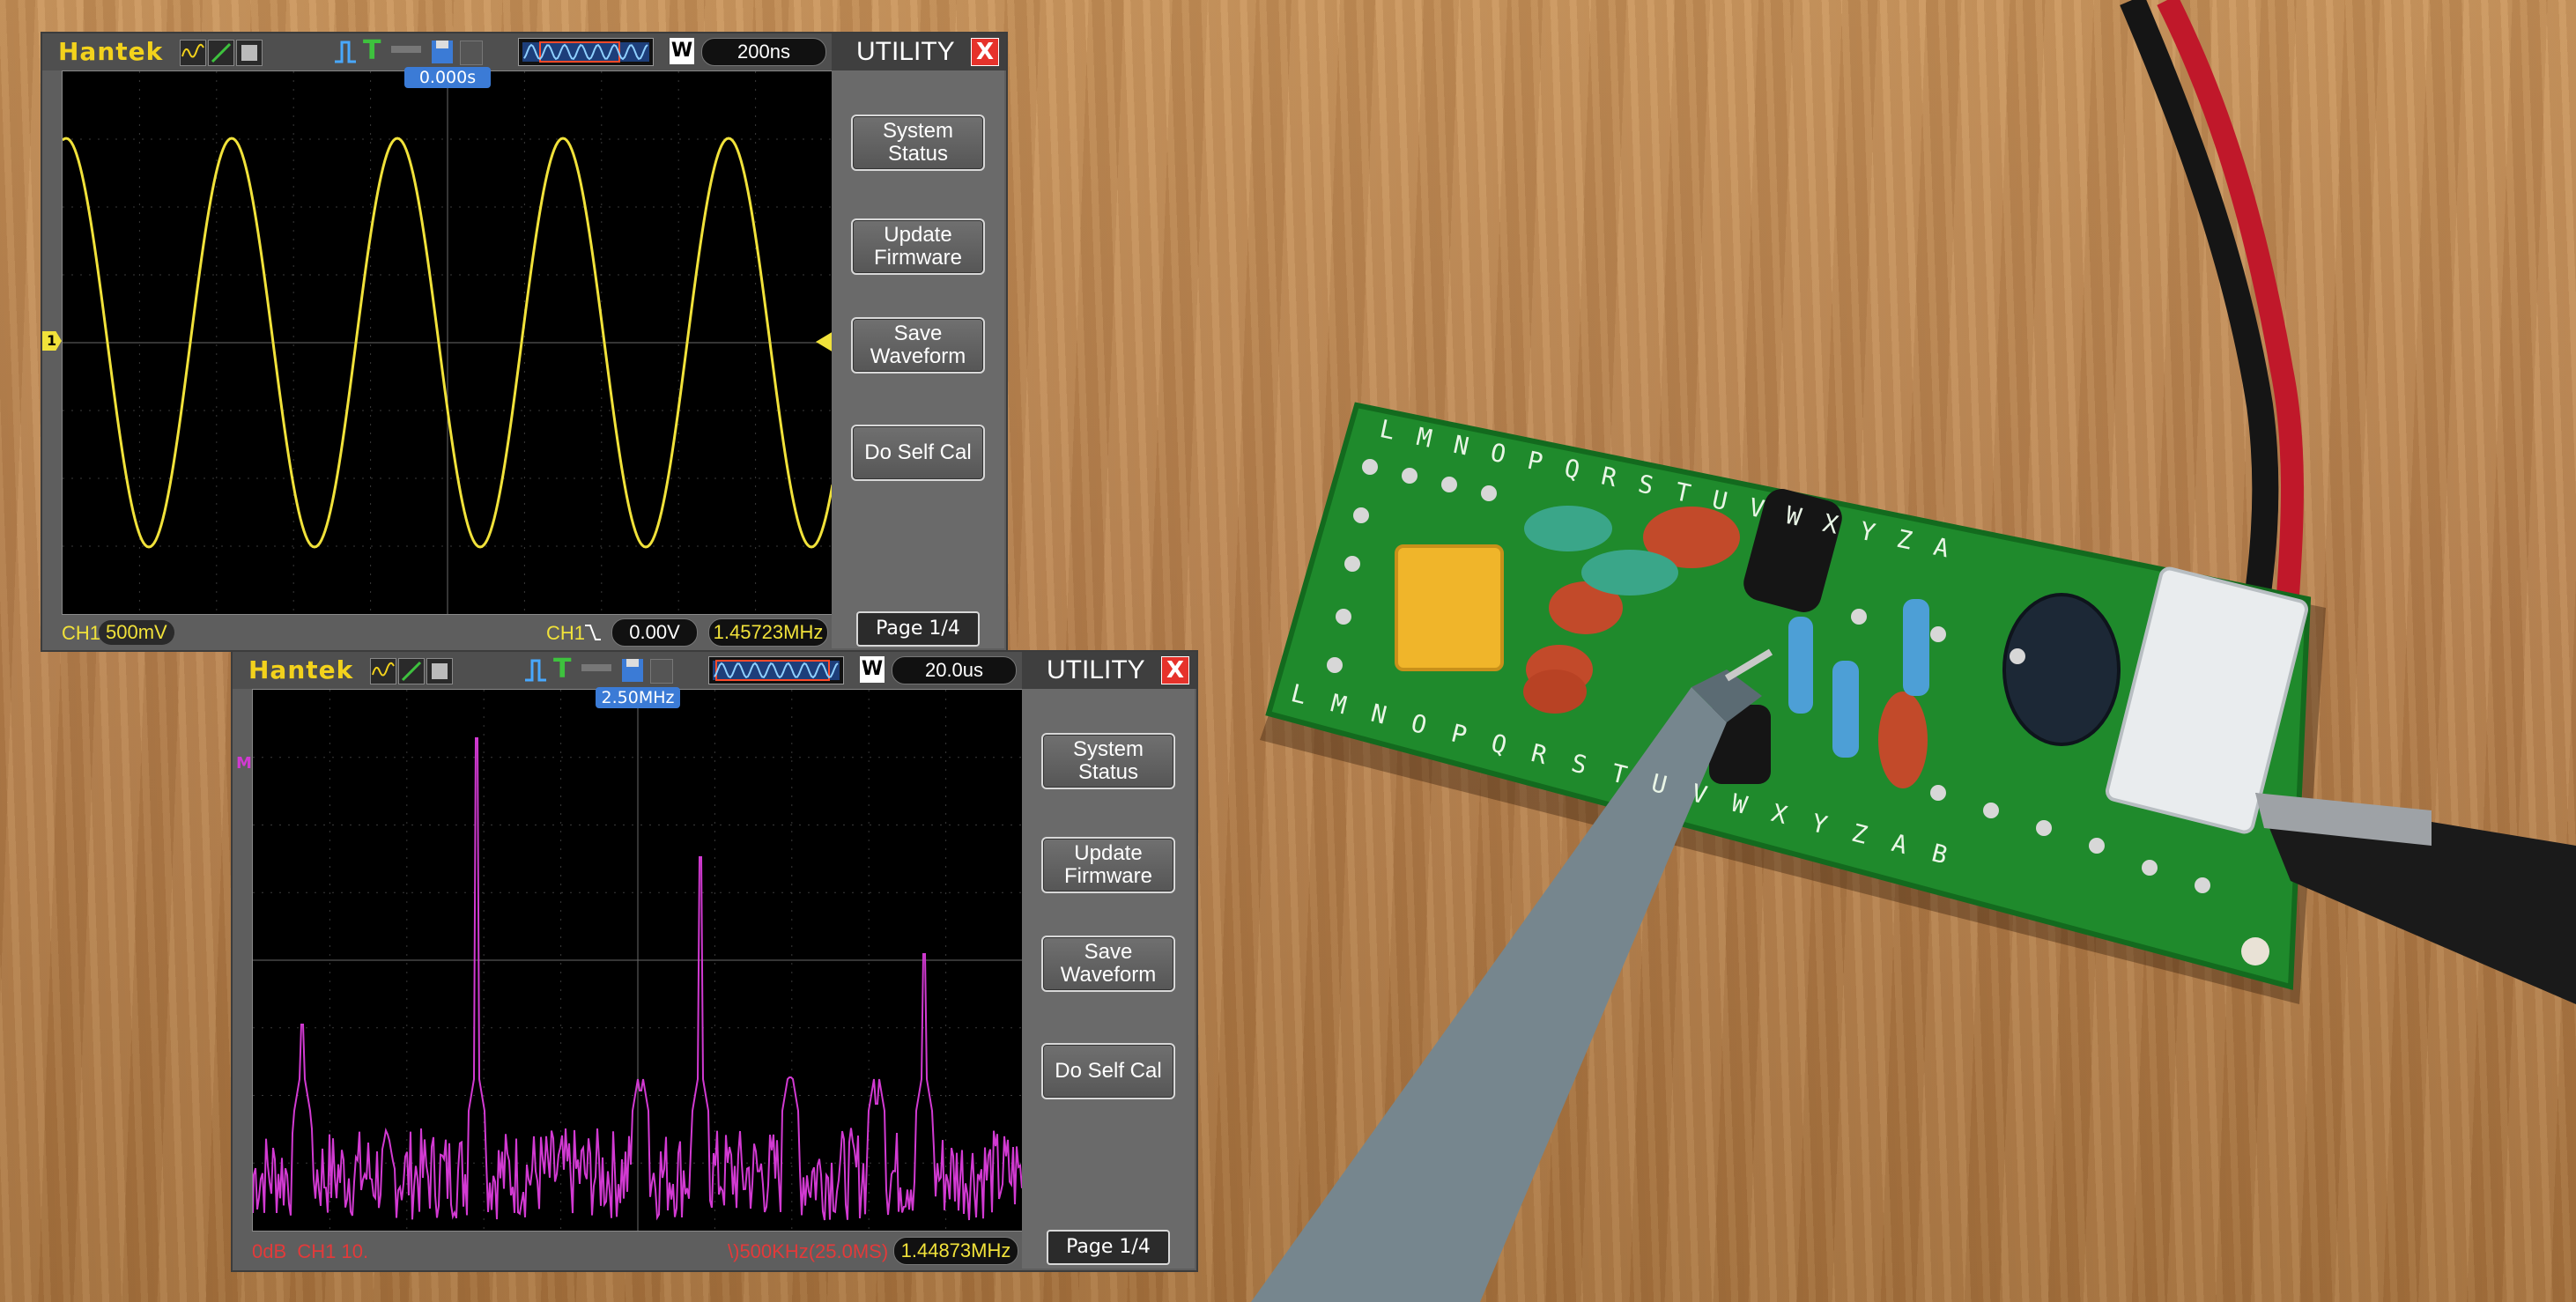 The width and height of the screenshot is (2576, 1302). Describe the element at coordinates (655, 632) in the screenshot. I see `trigger-level: 0.00V` at that location.